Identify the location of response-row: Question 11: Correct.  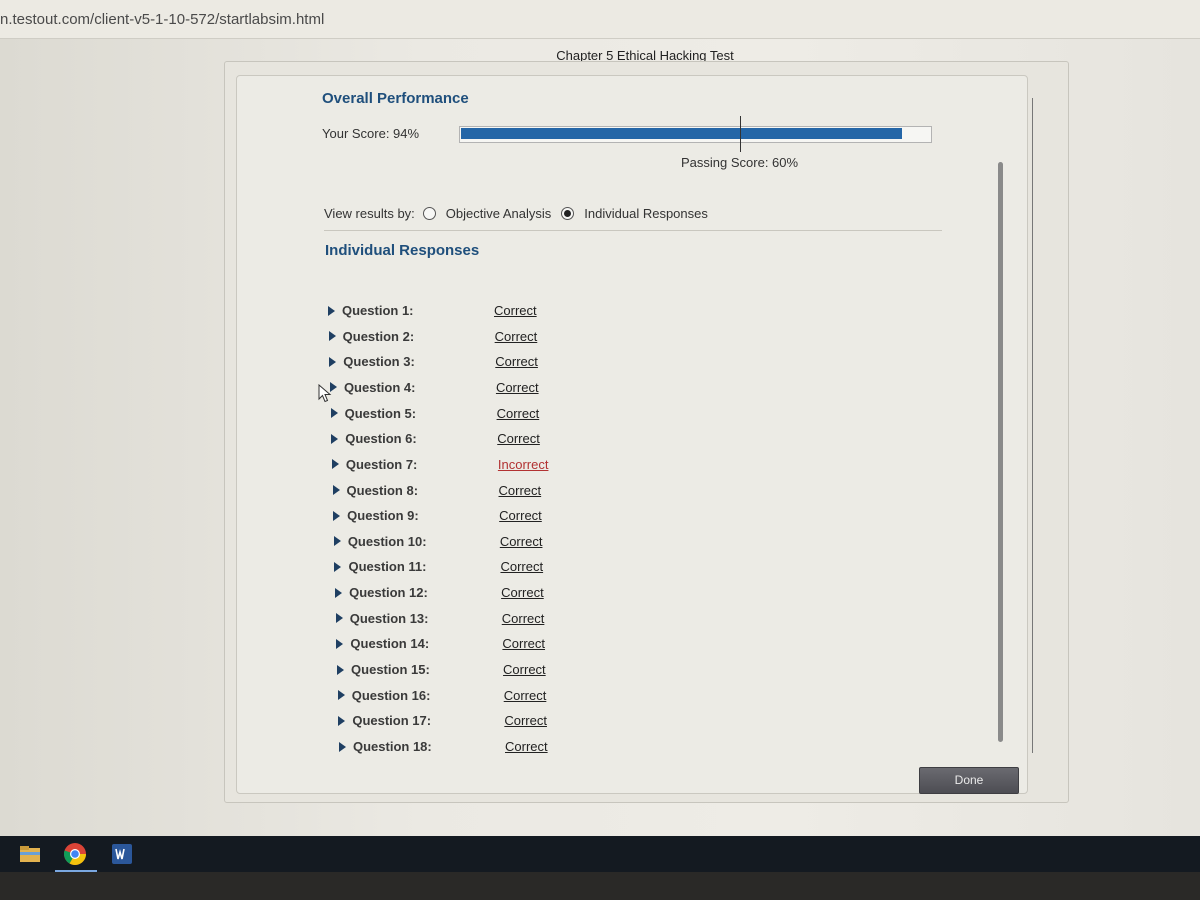
(464, 566).